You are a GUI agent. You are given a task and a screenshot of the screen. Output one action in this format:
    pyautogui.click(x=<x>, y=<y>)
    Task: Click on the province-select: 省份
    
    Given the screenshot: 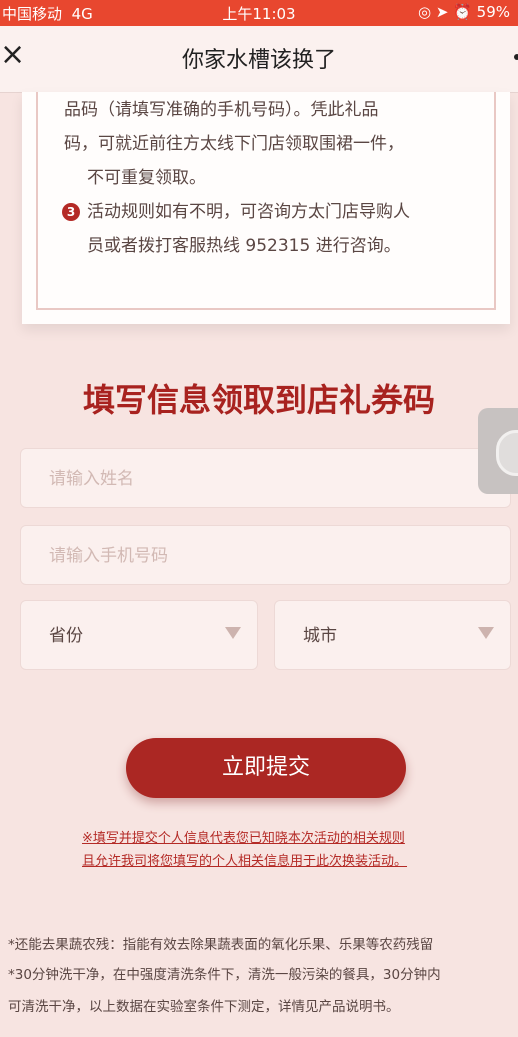 What is the action you would take?
    pyautogui.click(x=139, y=635)
    